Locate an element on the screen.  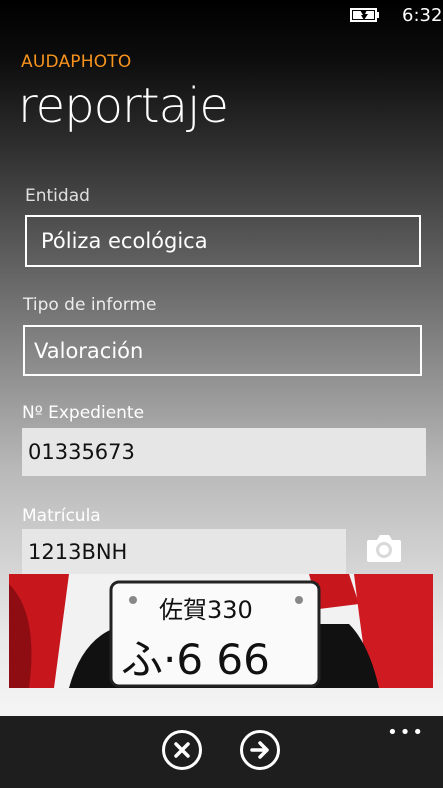
battery-charging-icon is located at coordinates (364, 15).